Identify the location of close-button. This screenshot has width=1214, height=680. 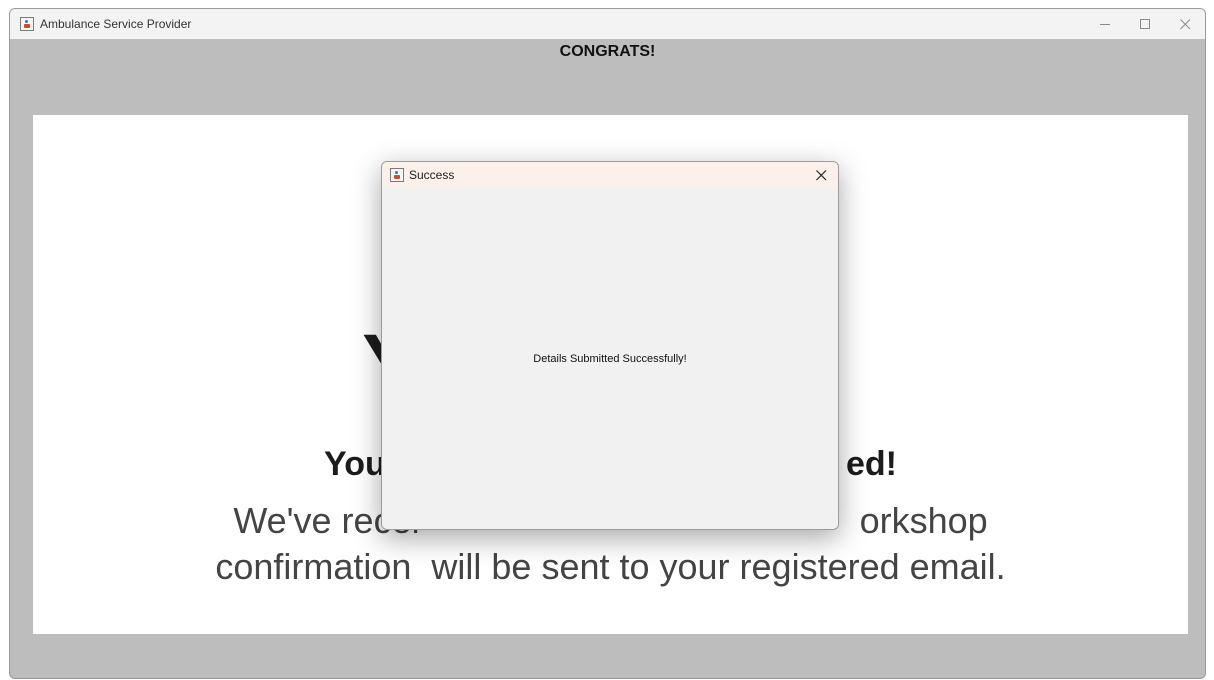
(1185, 24).